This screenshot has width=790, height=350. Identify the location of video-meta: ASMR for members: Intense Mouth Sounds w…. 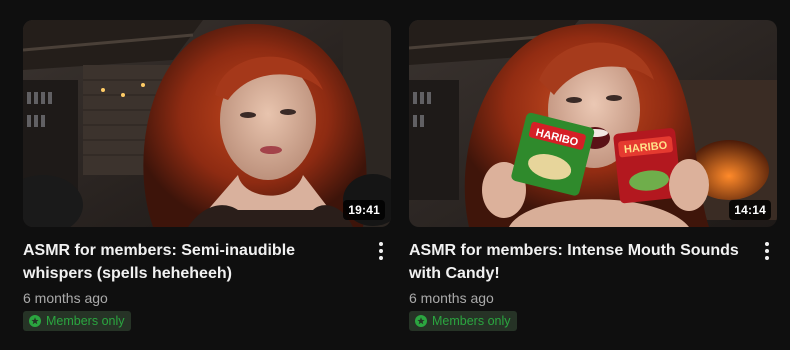
(594, 279).